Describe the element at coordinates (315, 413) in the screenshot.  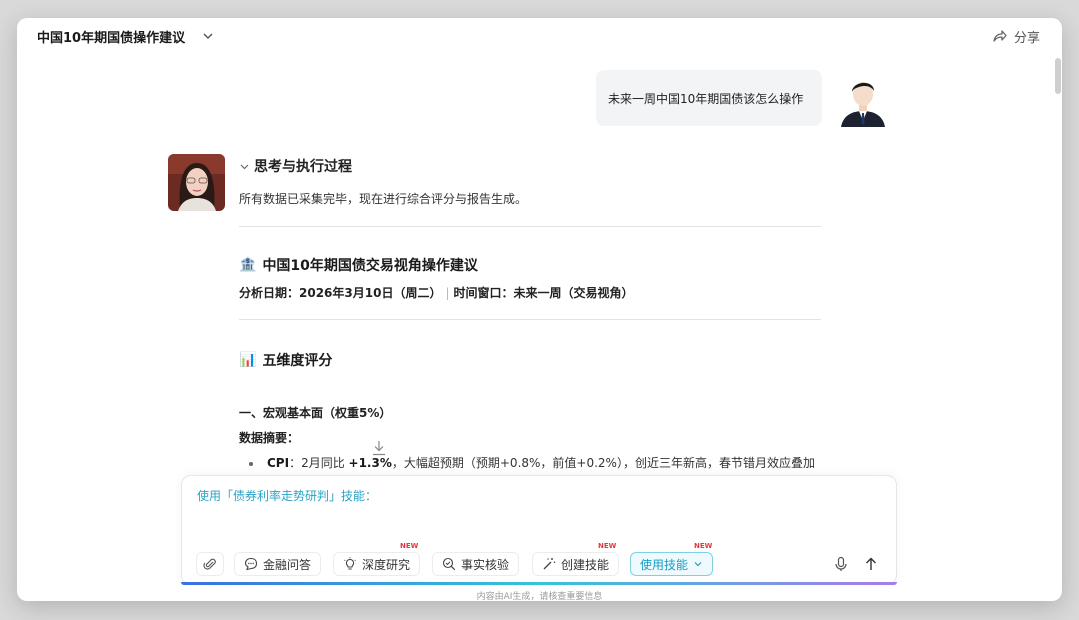
I see `macro-heading: 一、宏观基本面（权重5%）` at that location.